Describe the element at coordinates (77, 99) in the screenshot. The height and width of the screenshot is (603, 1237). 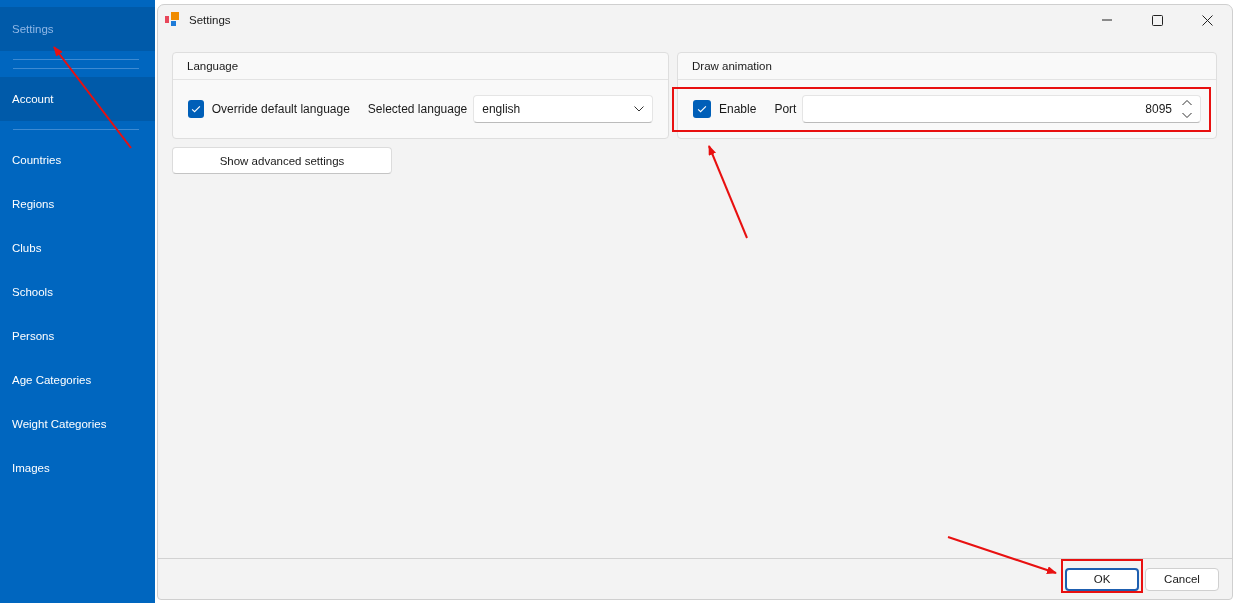
I see `sidebar-item: Account` at that location.